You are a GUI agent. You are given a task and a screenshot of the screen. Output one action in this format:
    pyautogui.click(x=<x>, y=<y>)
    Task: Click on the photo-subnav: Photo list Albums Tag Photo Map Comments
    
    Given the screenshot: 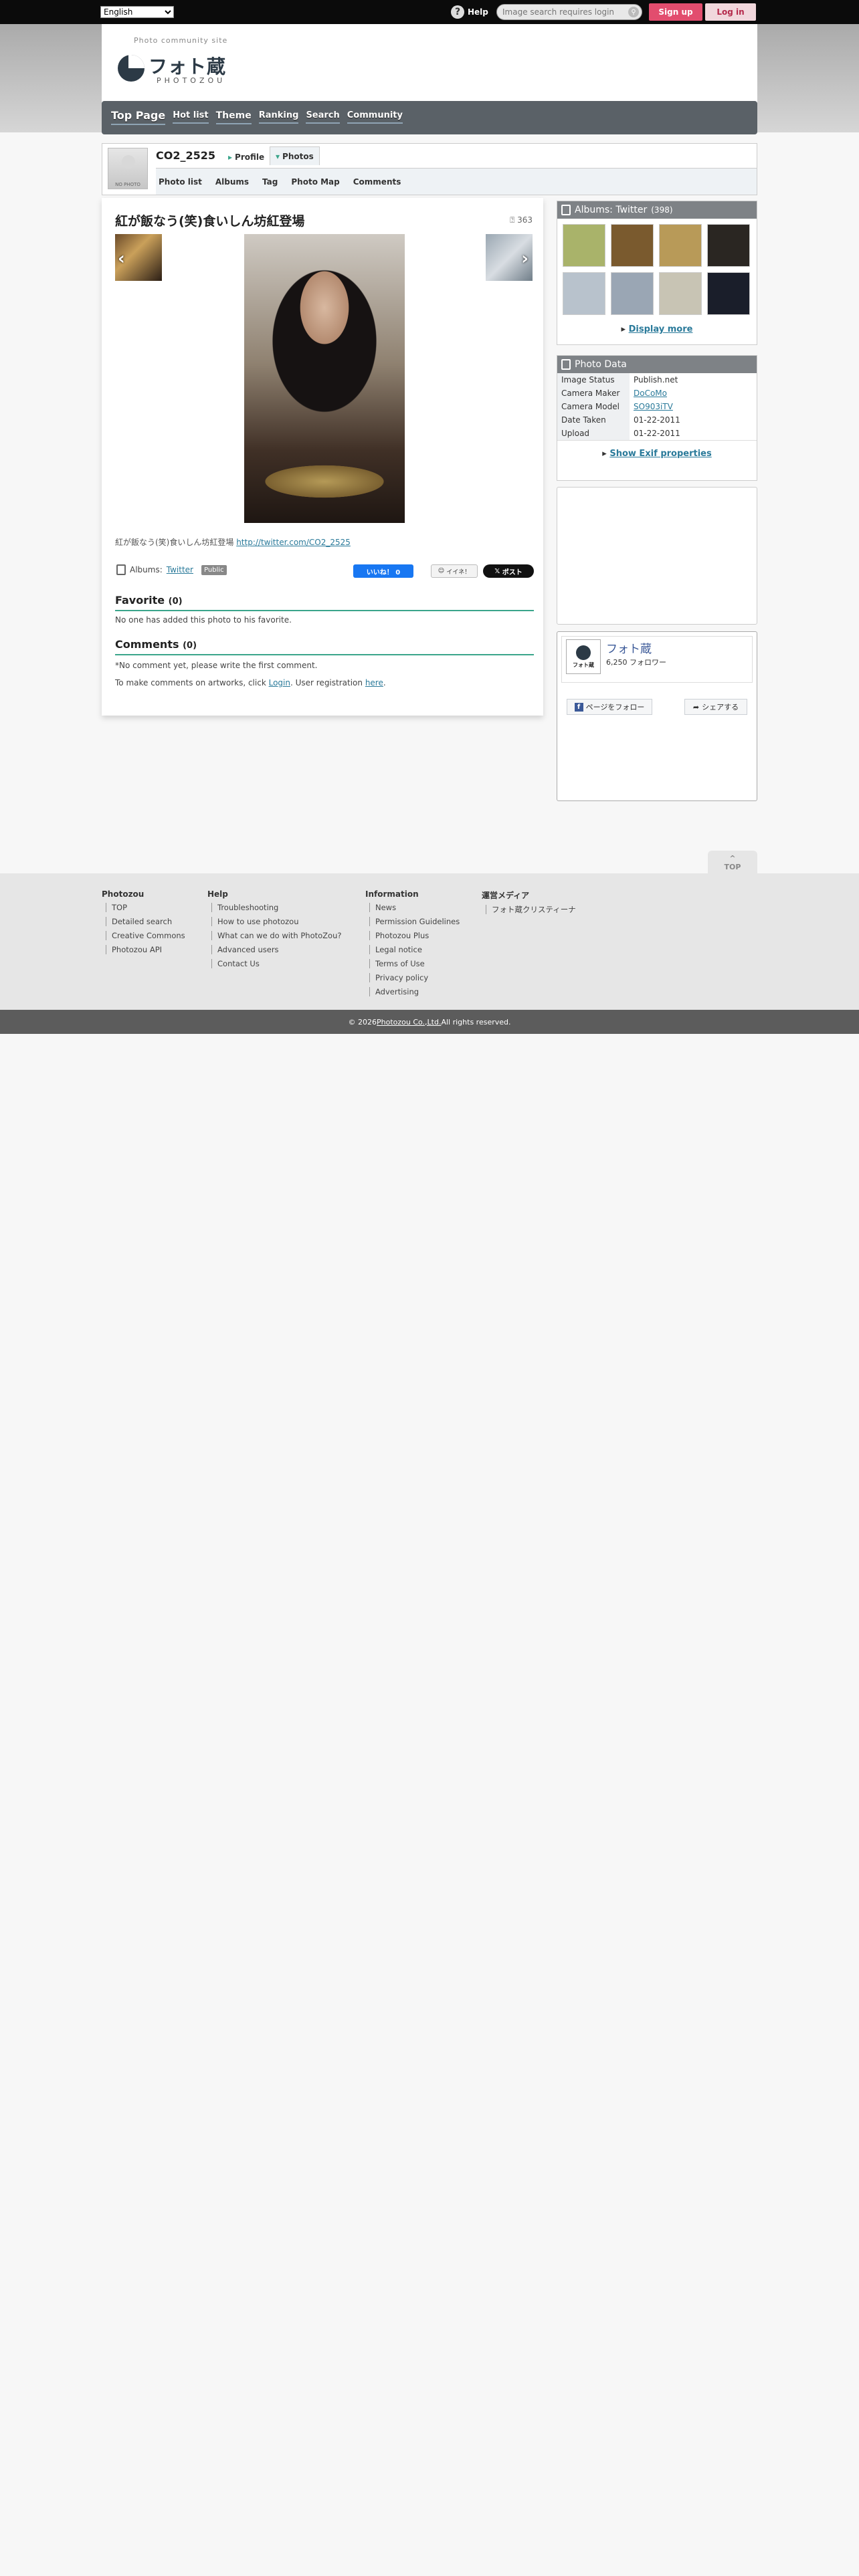 What is the action you would take?
    pyautogui.click(x=456, y=182)
    